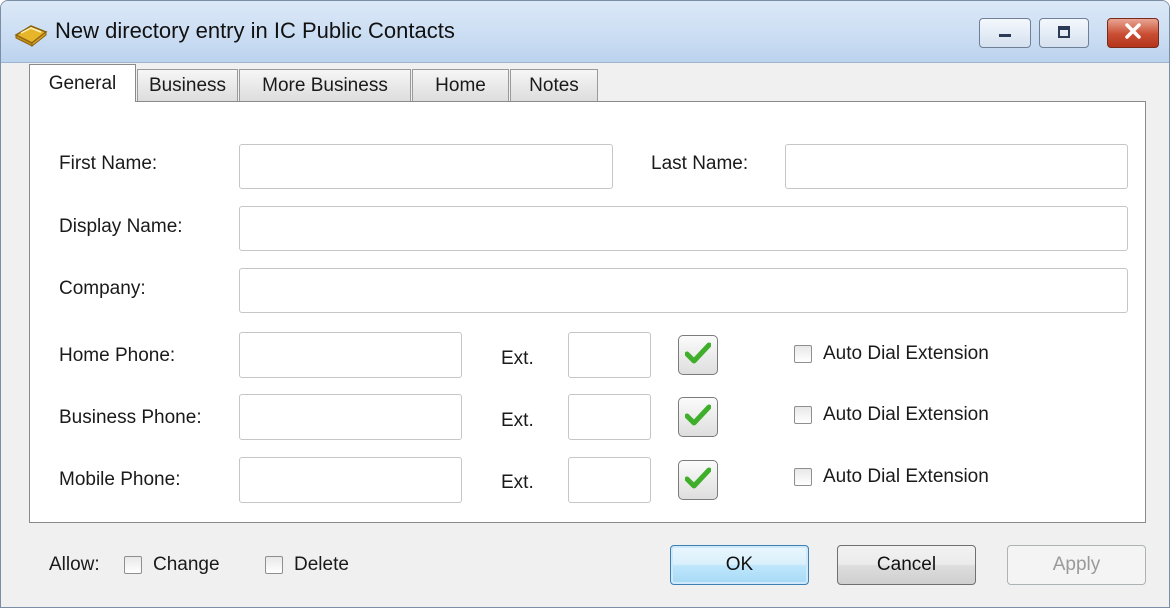  What do you see at coordinates (609, 355) in the screenshot?
I see `home-ext-field` at bounding box center [609, 355].